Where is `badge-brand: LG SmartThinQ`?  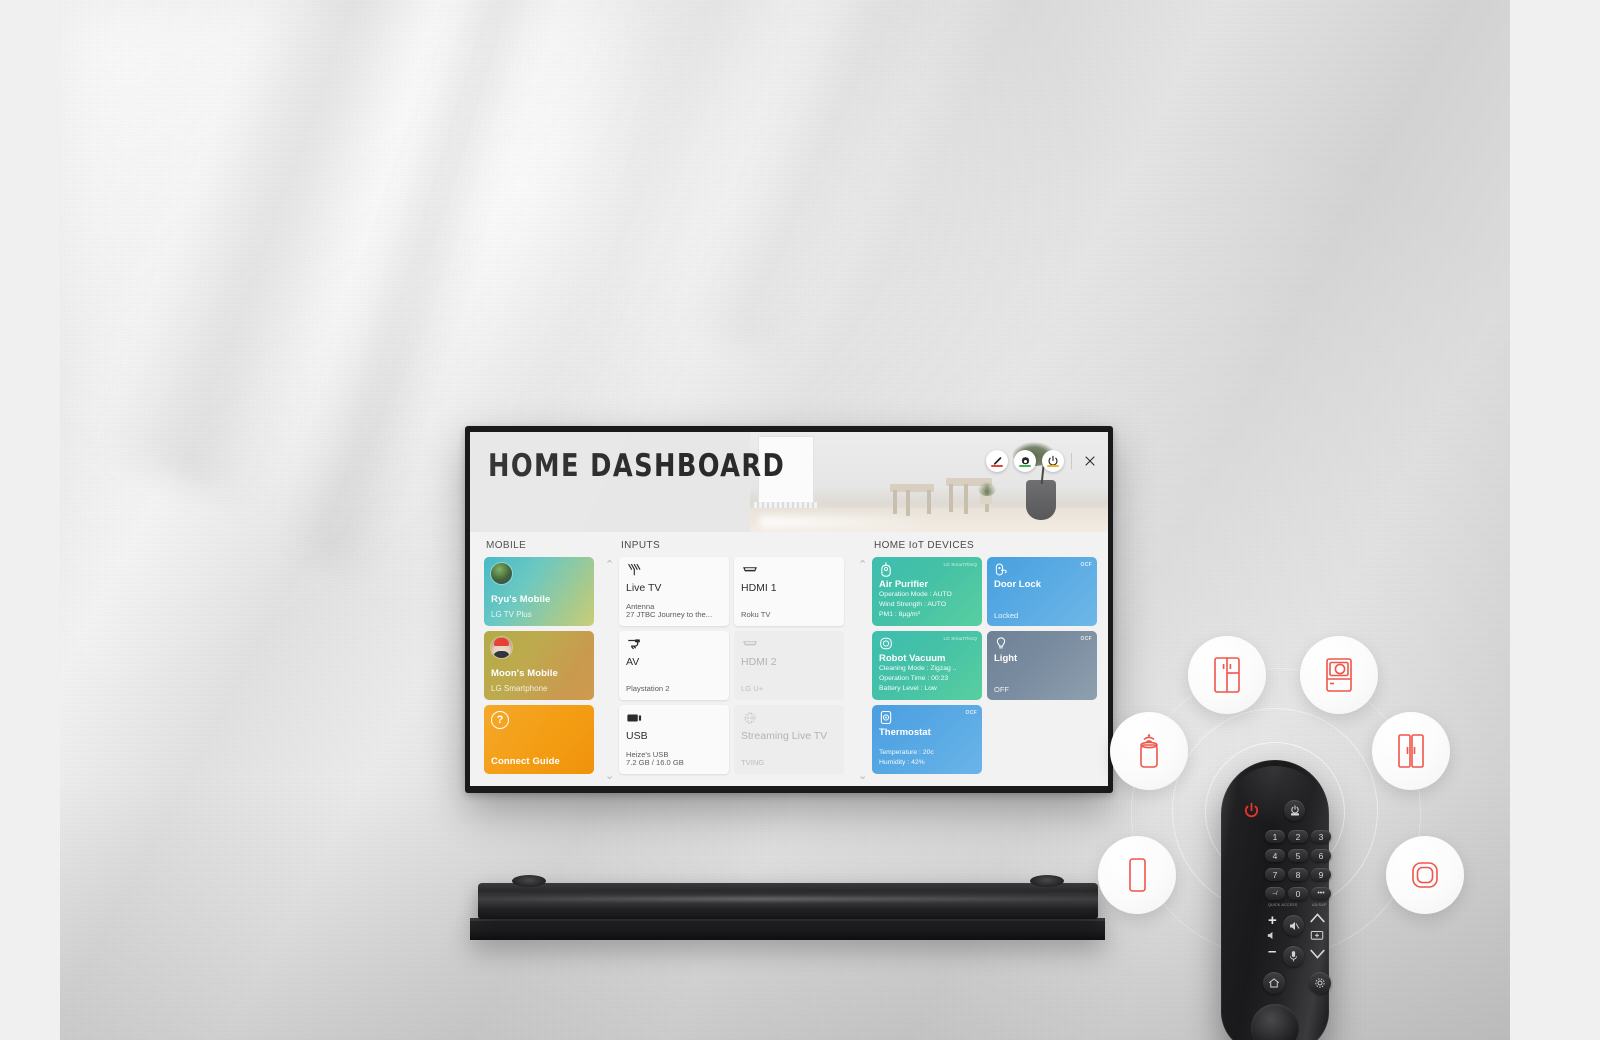 badge-brand: LG SmartThinQ is located at coordinates (960, 564).